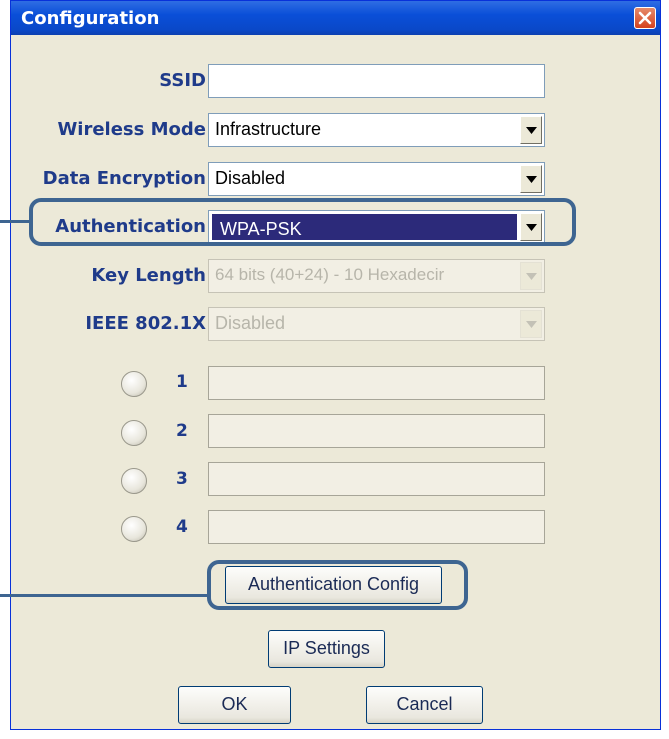  I want to click on key-4-radio, so click(134, 529).